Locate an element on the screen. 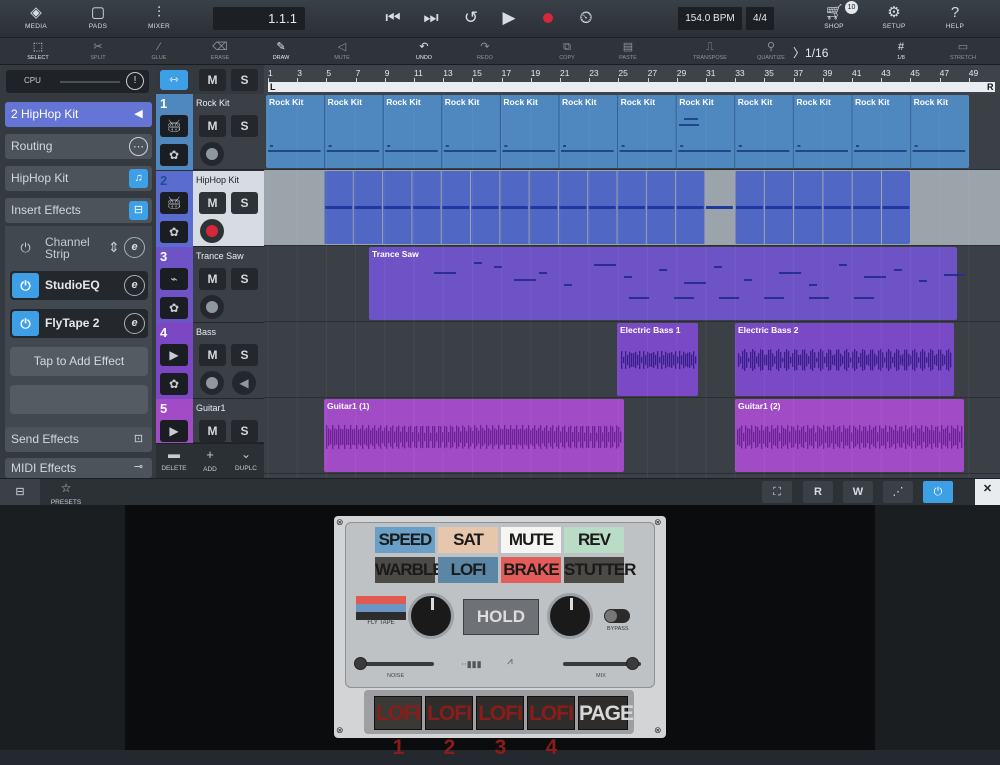  quantize-button: ⚲ QUANTIZE is located at coordinates (771, 52).